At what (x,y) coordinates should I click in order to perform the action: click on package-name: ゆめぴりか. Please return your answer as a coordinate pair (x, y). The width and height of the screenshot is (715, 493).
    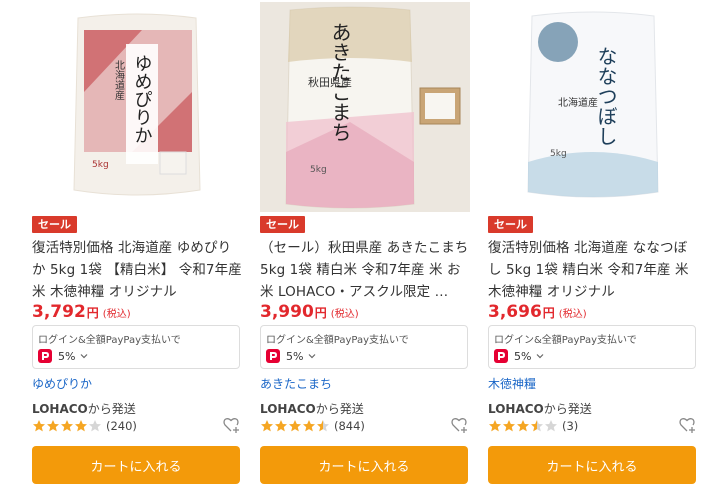
    Looking at the image, I should click on (142, 99).